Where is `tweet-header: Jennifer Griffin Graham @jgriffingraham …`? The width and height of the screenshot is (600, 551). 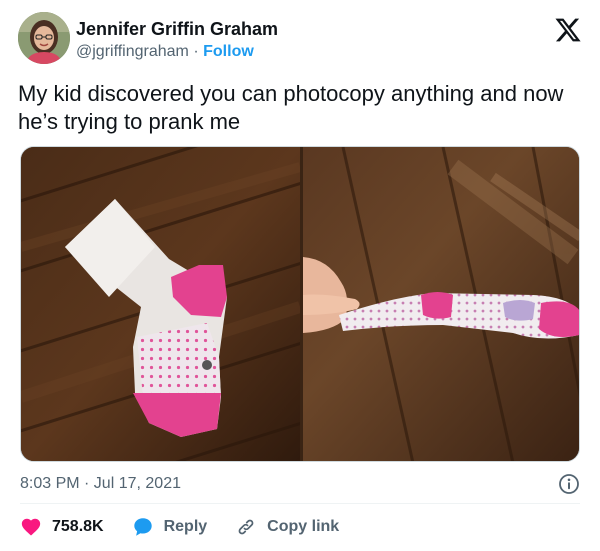 tweet-header: Jennifer Griffin Graham @jgriffingraham … is located at coordinates (301, 40).